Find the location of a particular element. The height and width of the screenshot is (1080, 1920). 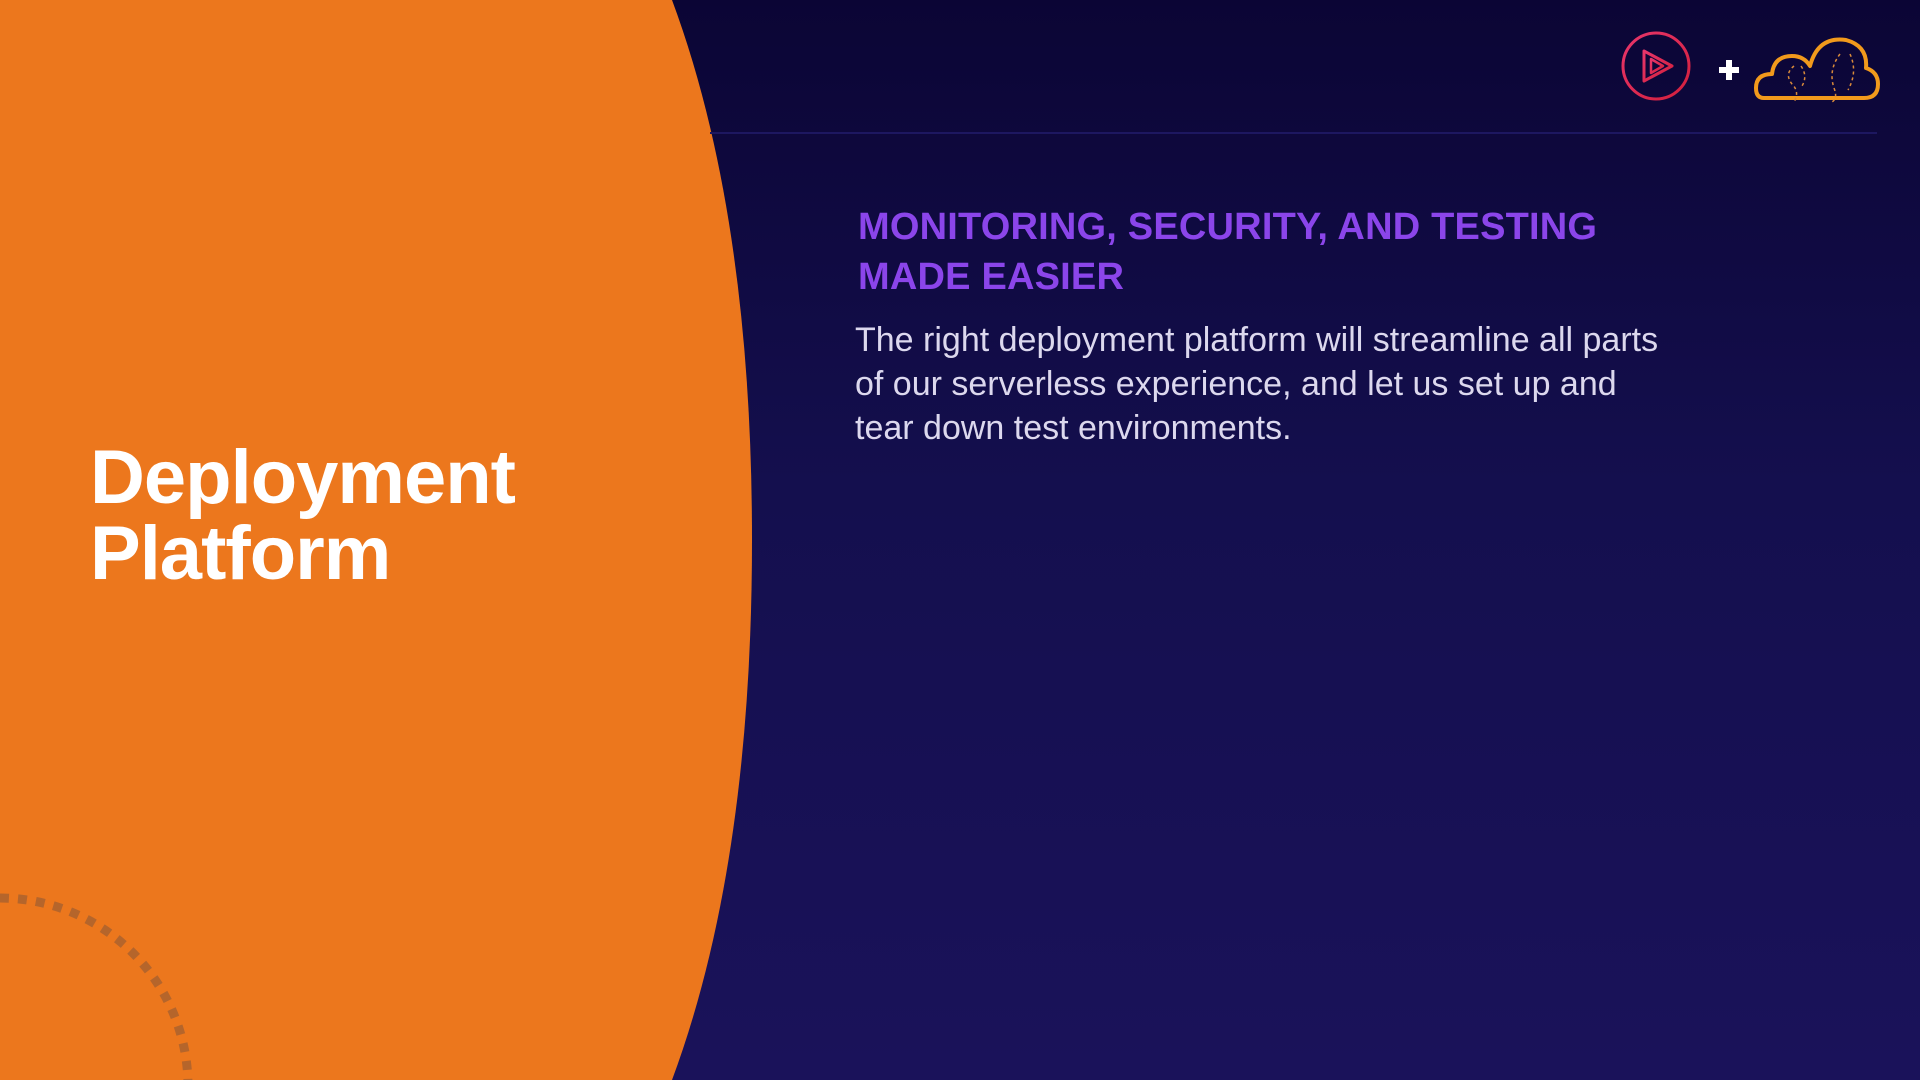

cloud-icon is located at coordinates (1817, 70).